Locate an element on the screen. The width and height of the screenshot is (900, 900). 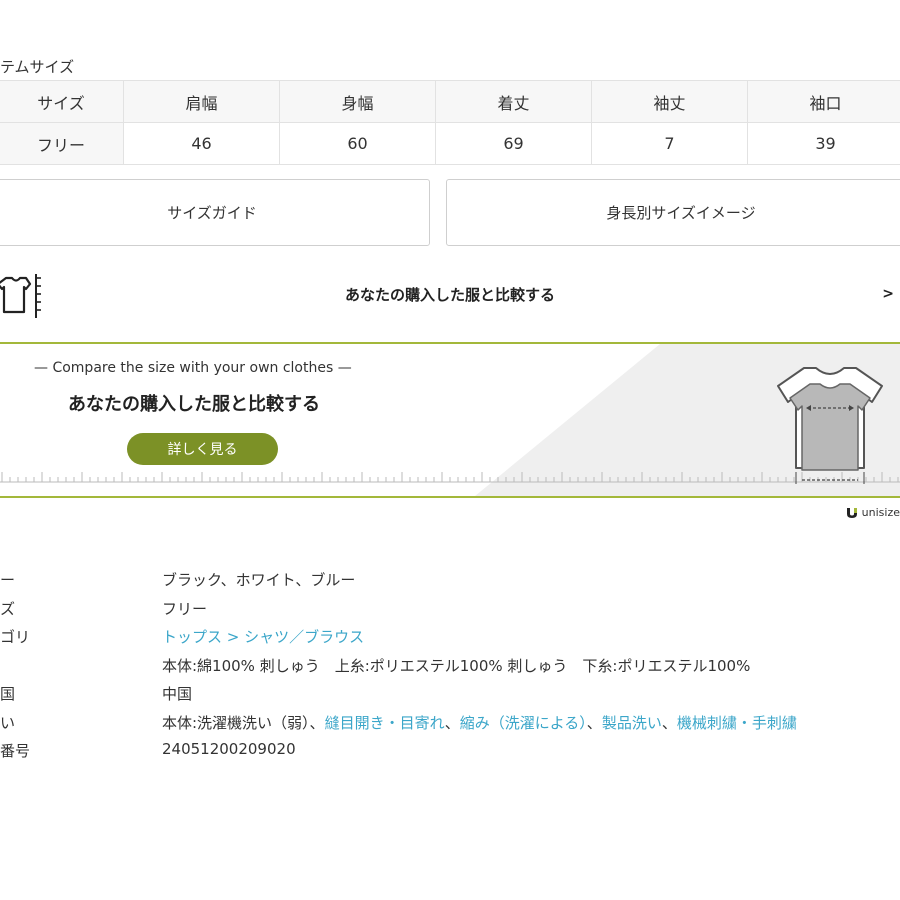
banner-japanese-title: あなたの購入した服と比較する is located at coordinates (194, 404).